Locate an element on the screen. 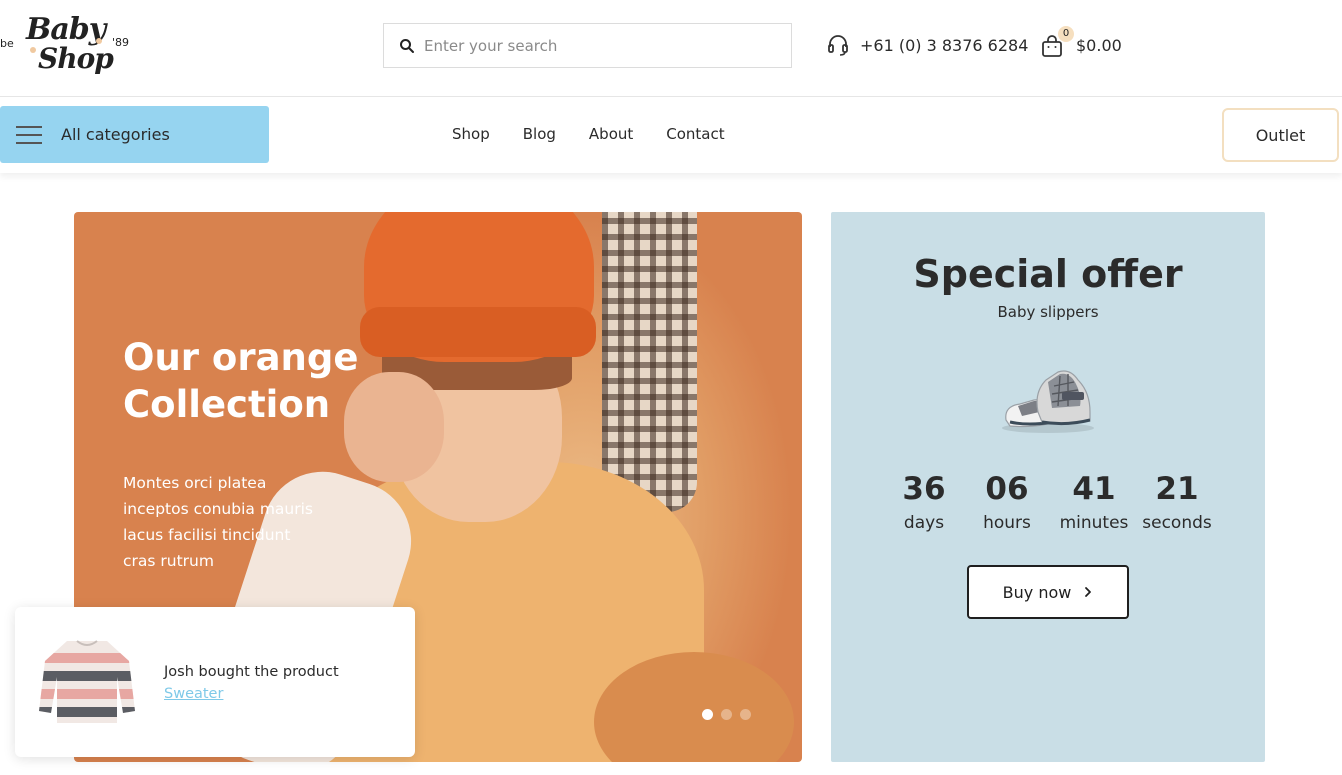 The height and width of the screenshot is (775, 1342). outlet-button: Outlet is located at coordinates (1280, 135).